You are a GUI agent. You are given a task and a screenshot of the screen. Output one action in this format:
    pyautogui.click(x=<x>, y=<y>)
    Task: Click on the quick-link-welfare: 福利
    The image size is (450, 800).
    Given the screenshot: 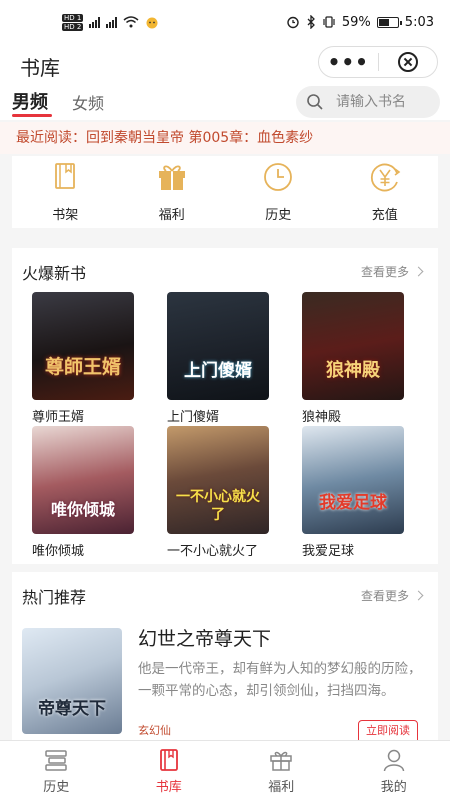 What is the action you would take?
    pyautogui.click(x=172, y=192)
    